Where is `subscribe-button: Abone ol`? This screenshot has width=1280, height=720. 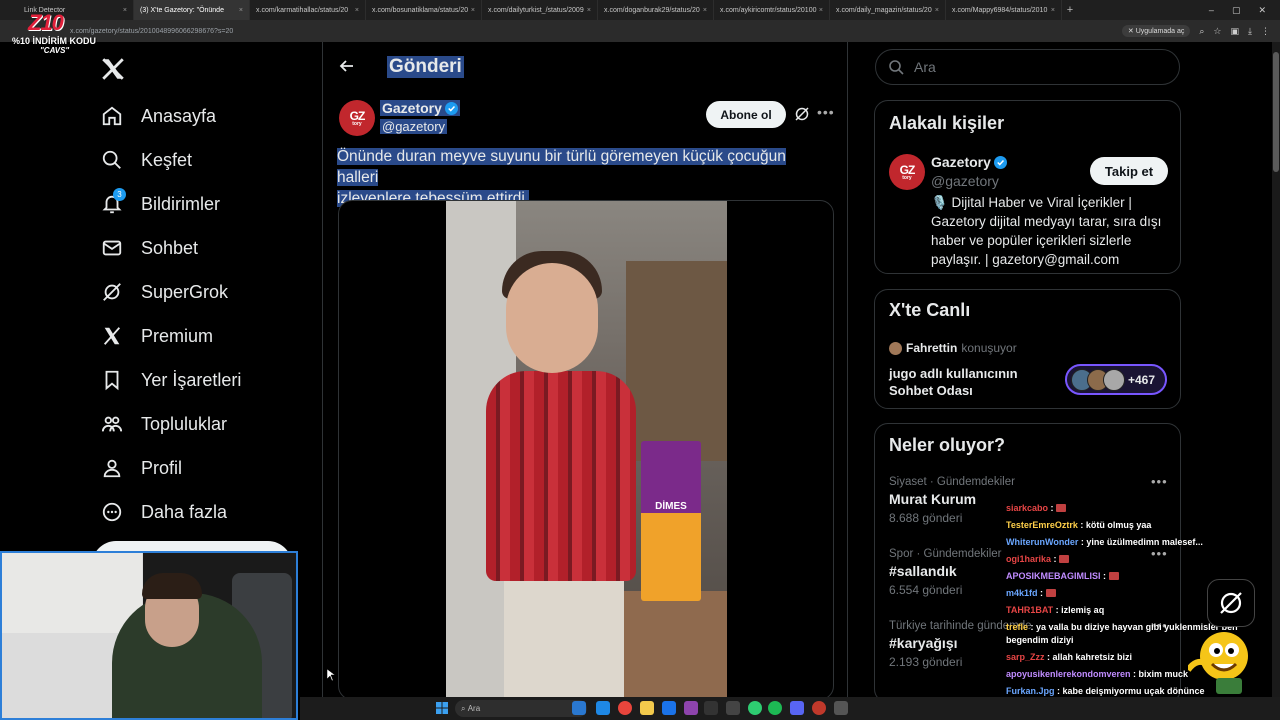 subscribe-button: Abone ol is located at coordinates (746, 114).